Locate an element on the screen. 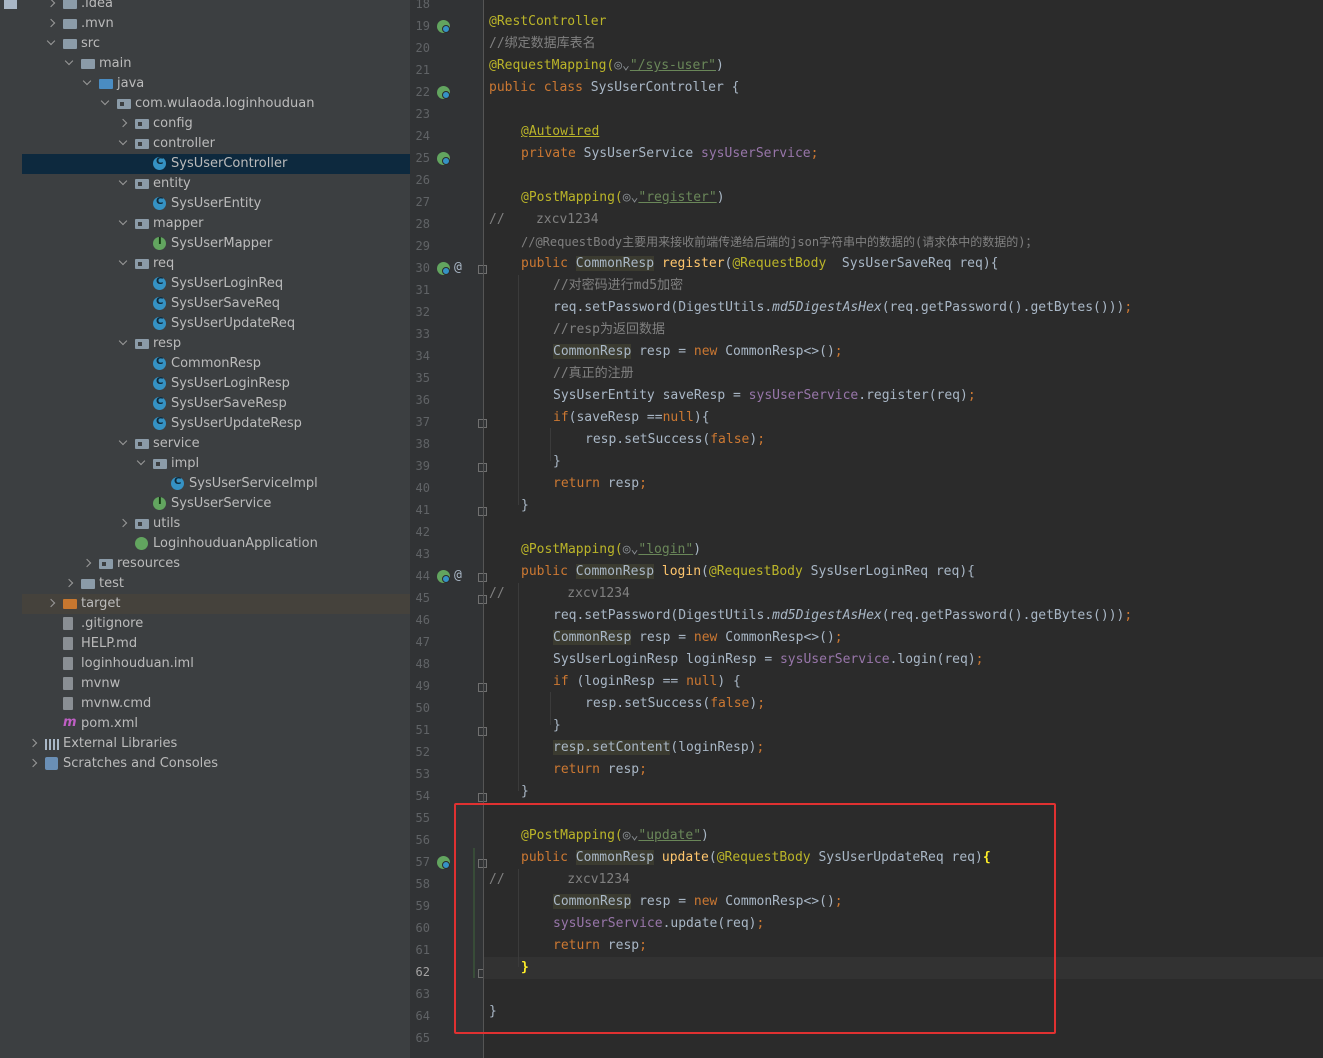  tree-item: External Libraries is located at coordinates (216, 744).